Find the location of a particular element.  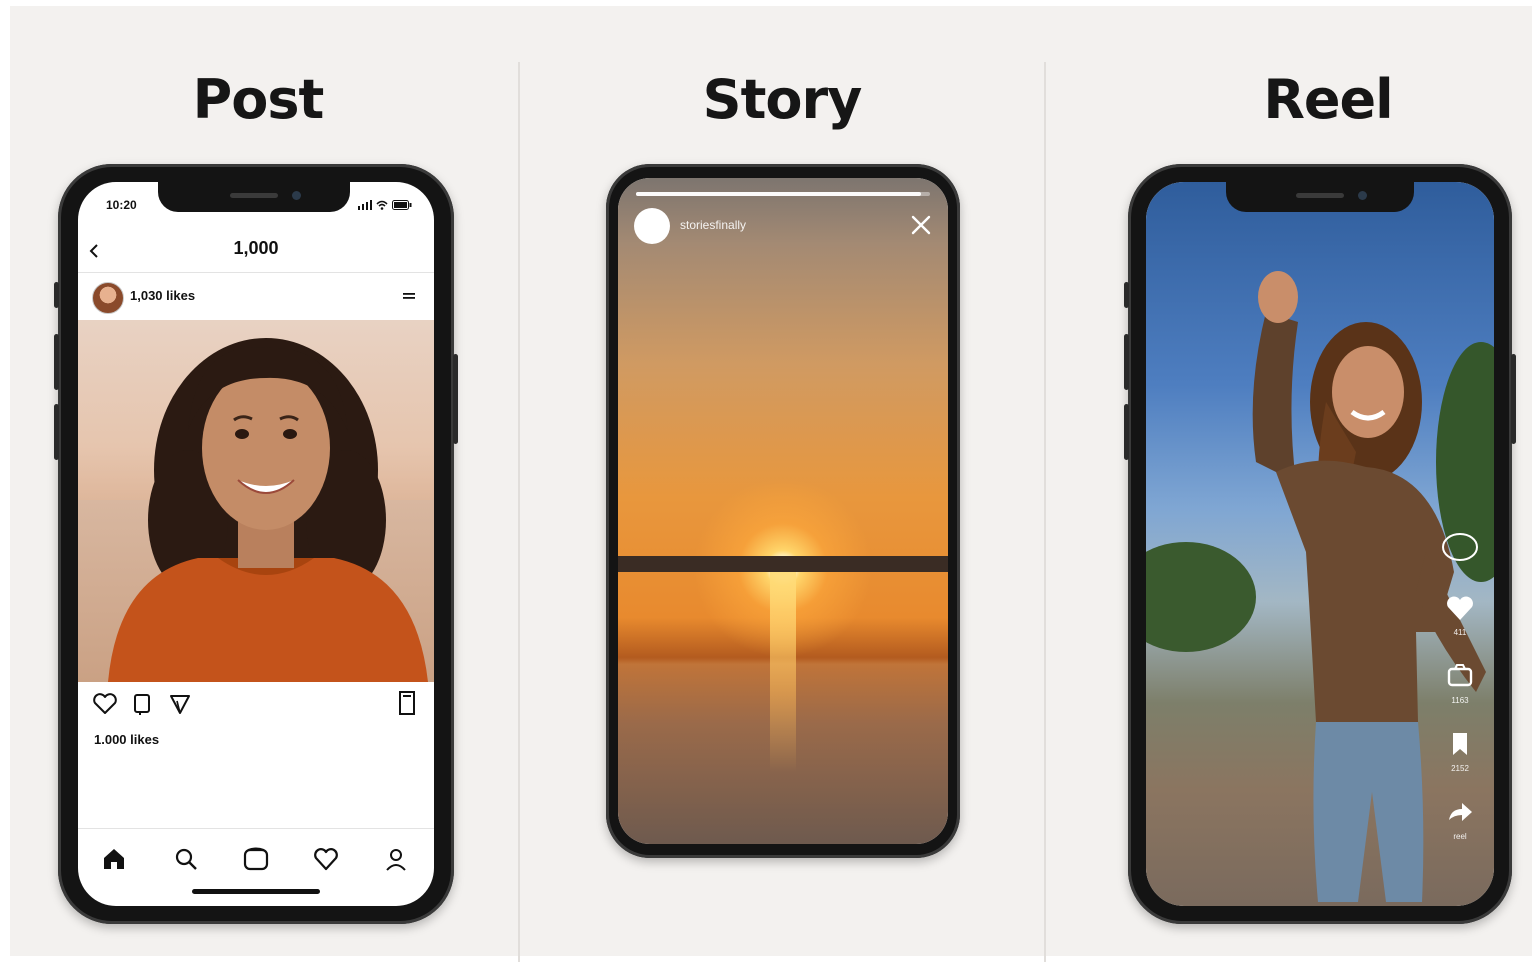

column-title-reel: Reel is located at coordinates (1328, 99).